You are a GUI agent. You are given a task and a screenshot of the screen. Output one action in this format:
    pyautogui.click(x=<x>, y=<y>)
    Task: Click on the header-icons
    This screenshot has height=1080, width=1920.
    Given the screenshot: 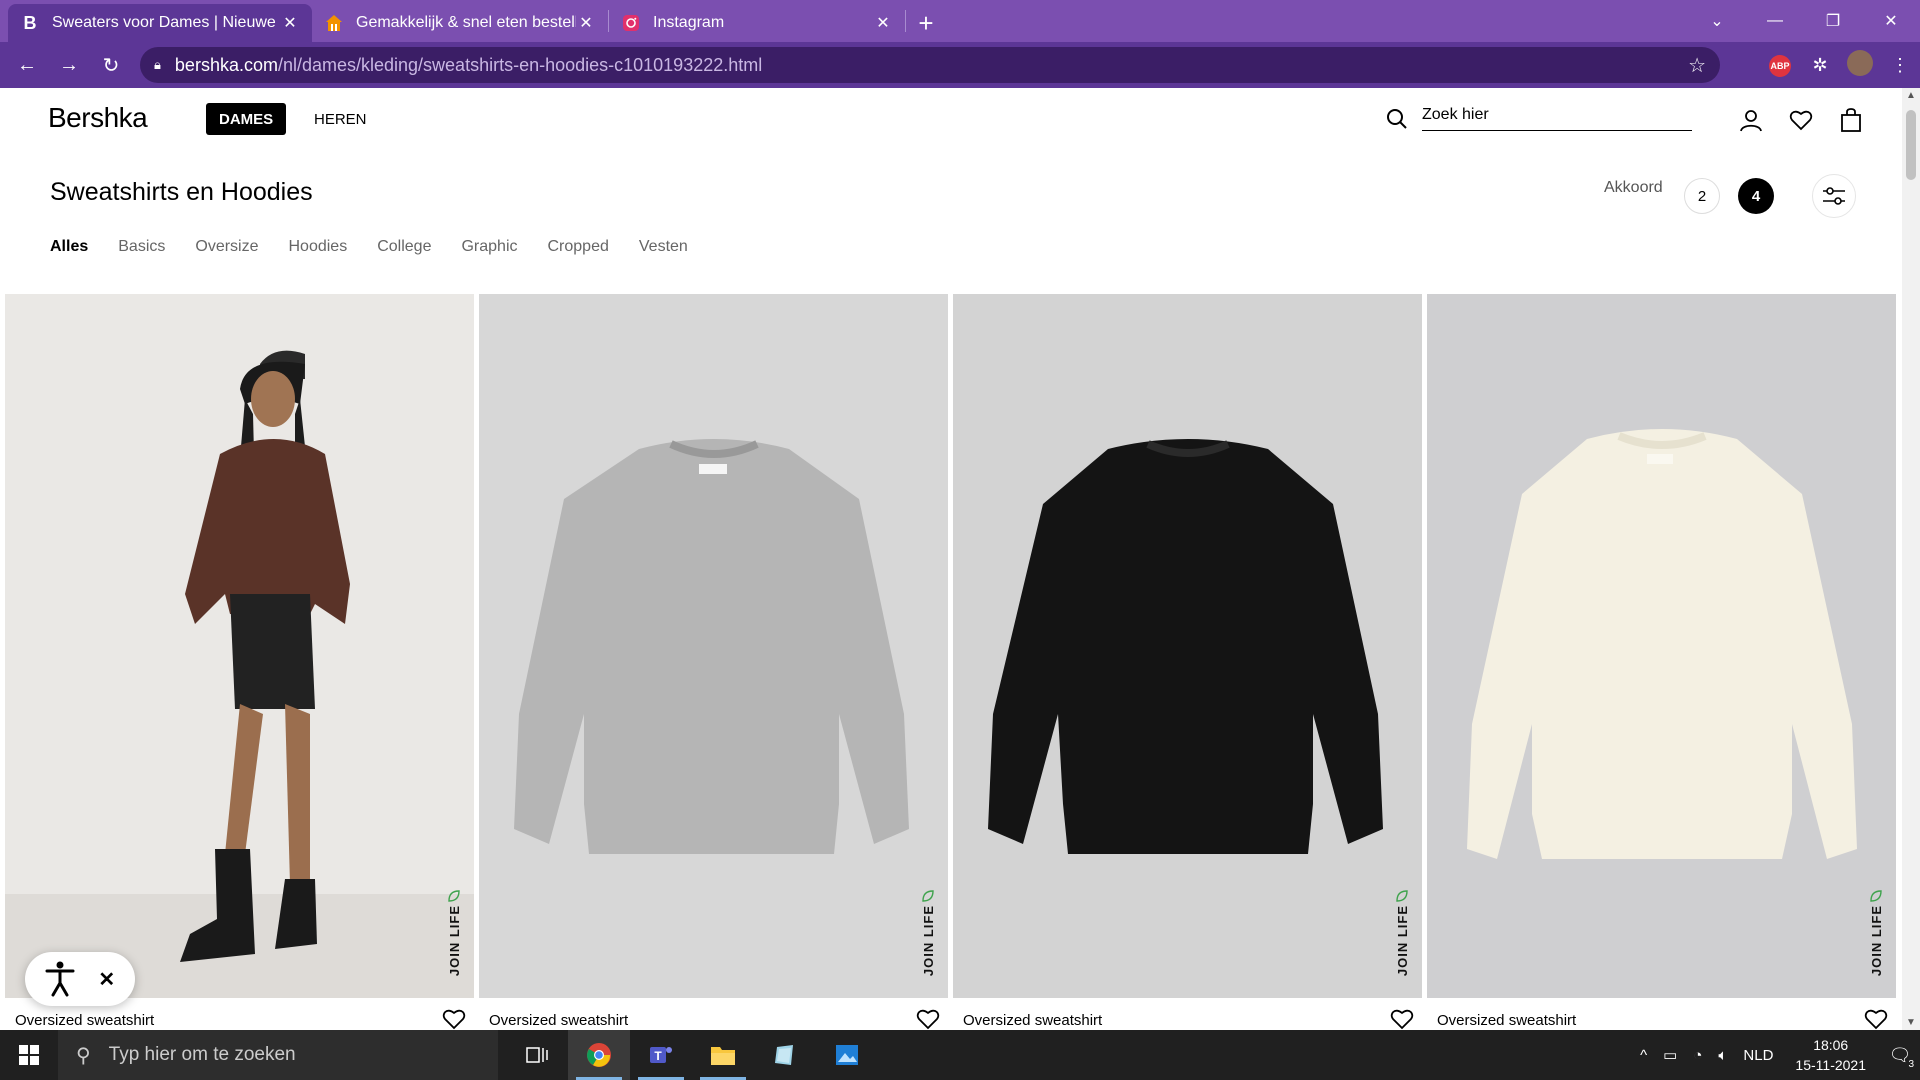 What is the action you would take?
    pyautogui.click(x=1801, y=120)
    